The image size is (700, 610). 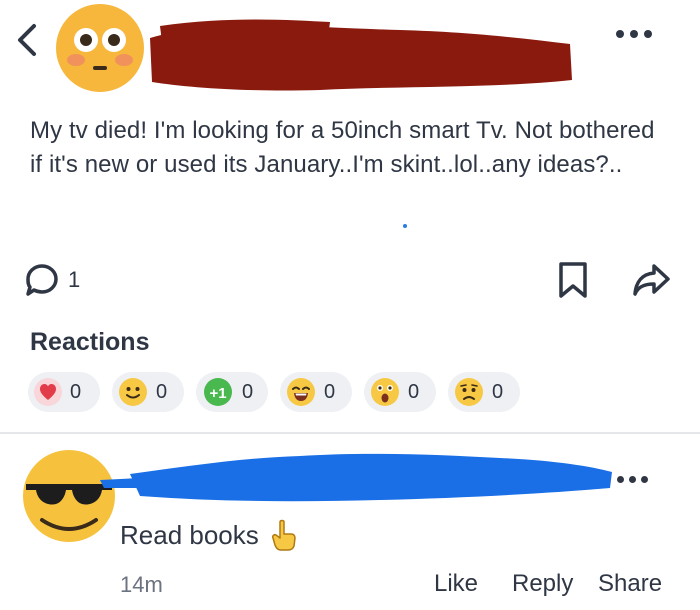 What do you see at coordinates (64, 392) in the screenshot?
I see `reaction-heart: 0` at bounding box center [64, 392].